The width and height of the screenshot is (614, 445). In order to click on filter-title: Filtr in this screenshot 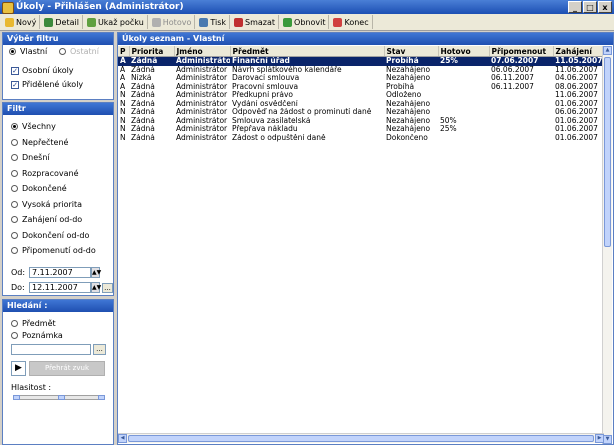, I will do `click(58, 109)`.